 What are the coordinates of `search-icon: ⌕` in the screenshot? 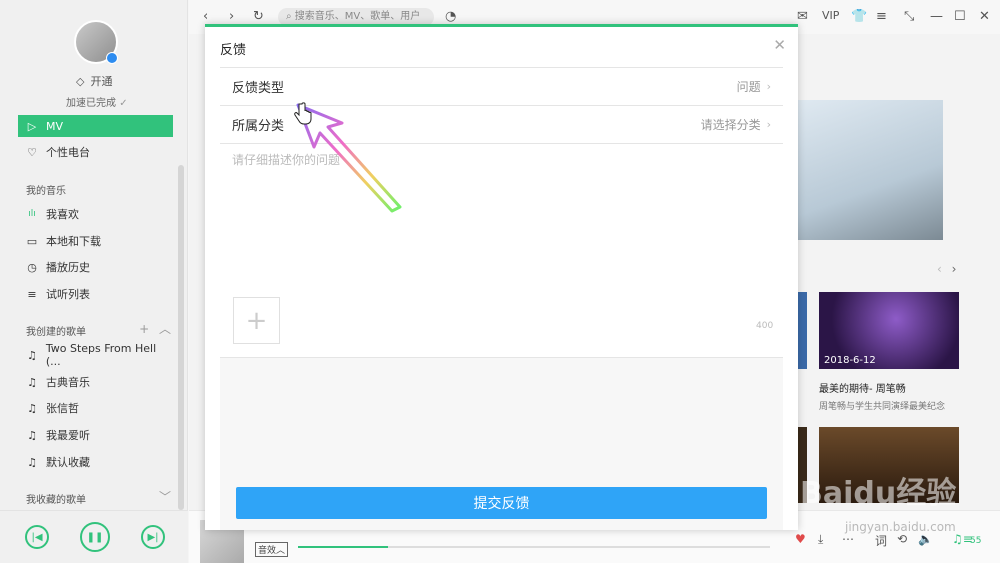 It's located at (289, 16).